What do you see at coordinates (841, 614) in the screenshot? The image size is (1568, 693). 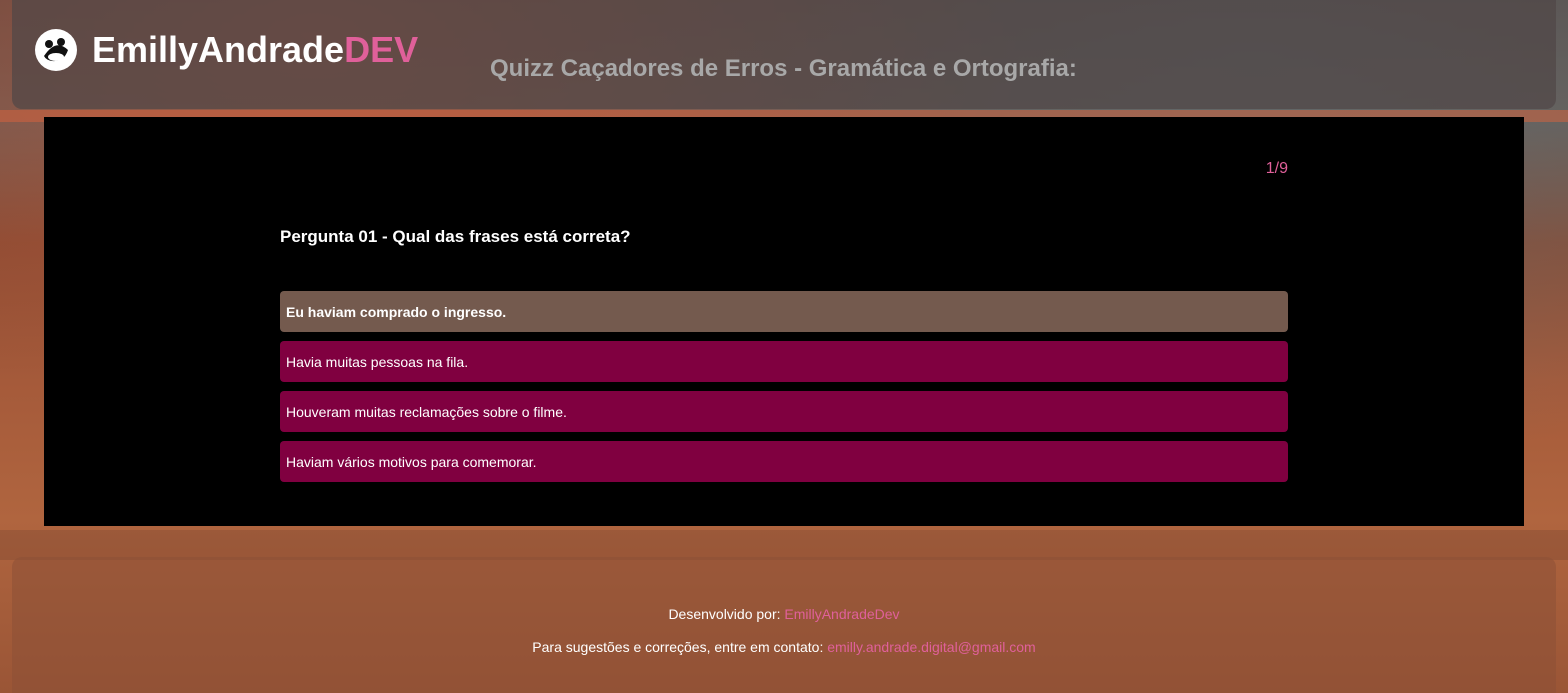 I see `developer-link: EmillyAndradeDev` at bounding box center [841, 614].